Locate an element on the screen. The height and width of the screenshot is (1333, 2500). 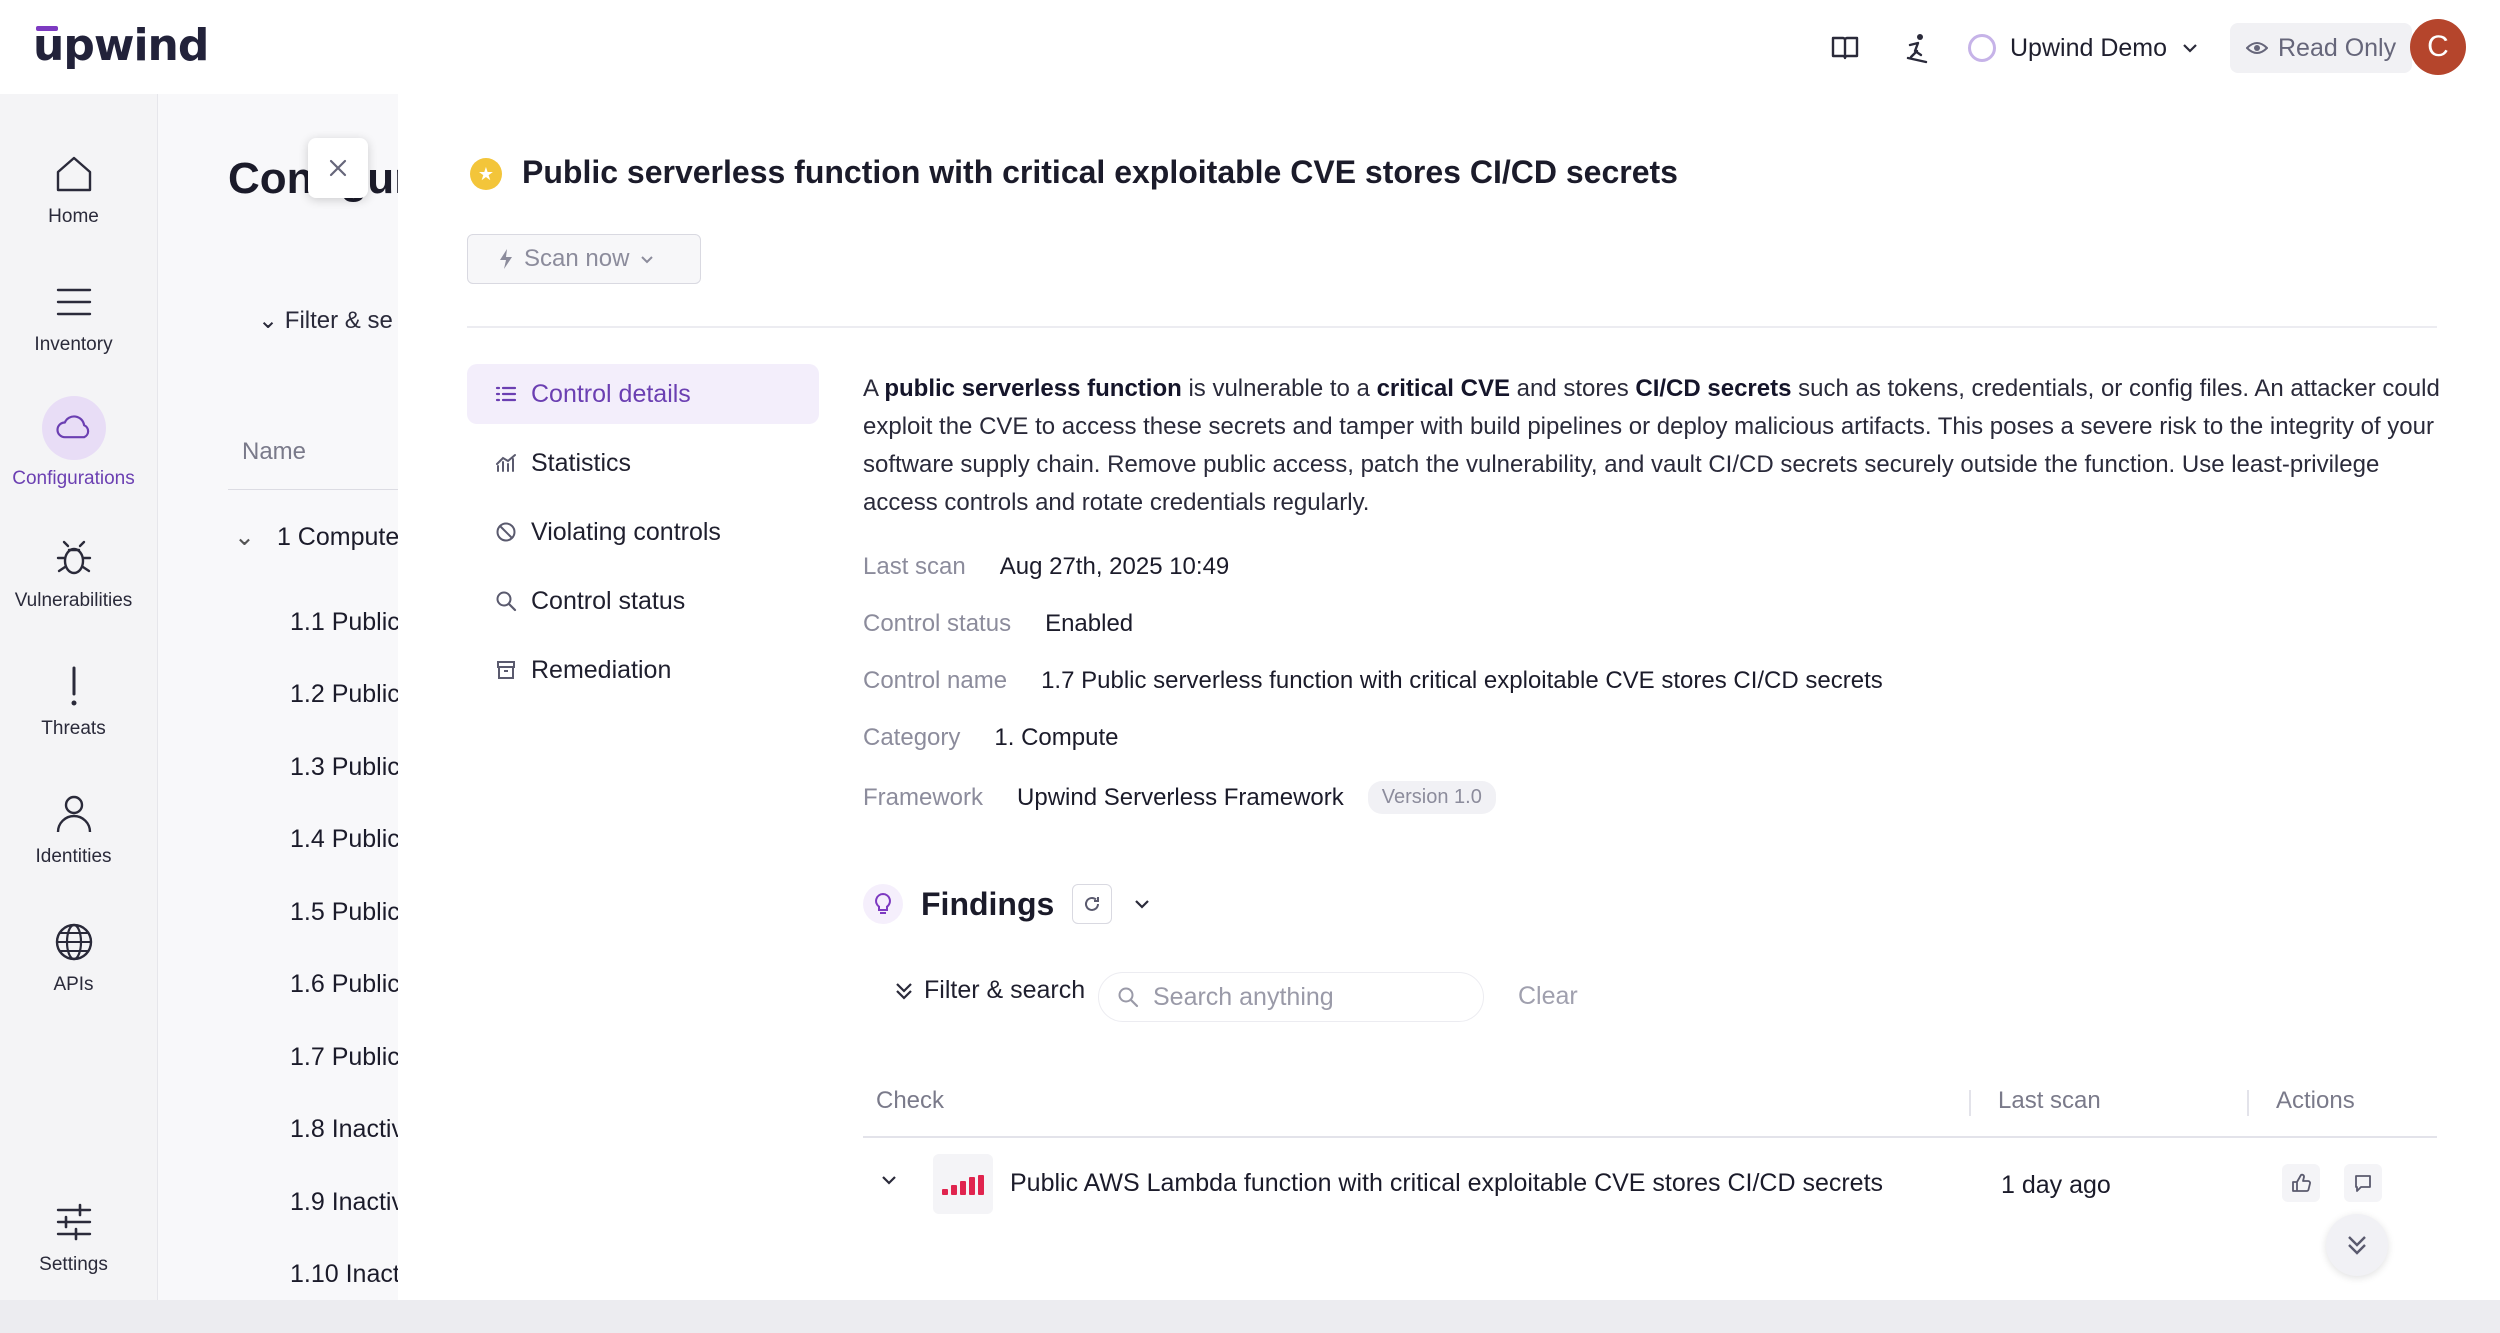
filter-search-toggle: ⌄ Filter & se is located at coordinates (325, 320).